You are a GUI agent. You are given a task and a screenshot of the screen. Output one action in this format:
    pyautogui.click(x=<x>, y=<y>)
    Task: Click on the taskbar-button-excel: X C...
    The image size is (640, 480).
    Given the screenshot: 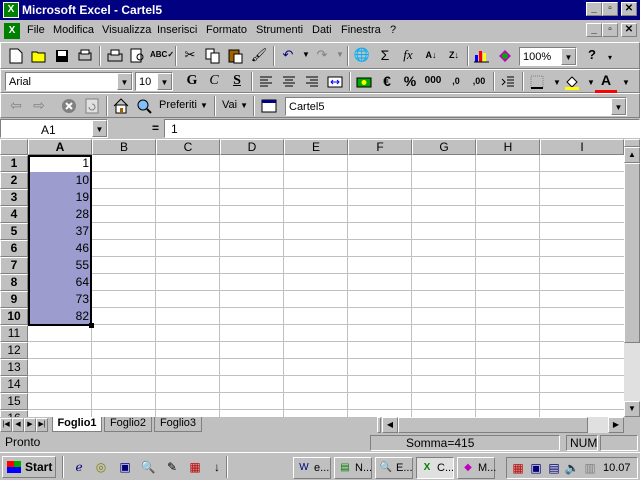 What is the action you would take?
    pyautogui.click(x=435, y=468)
    